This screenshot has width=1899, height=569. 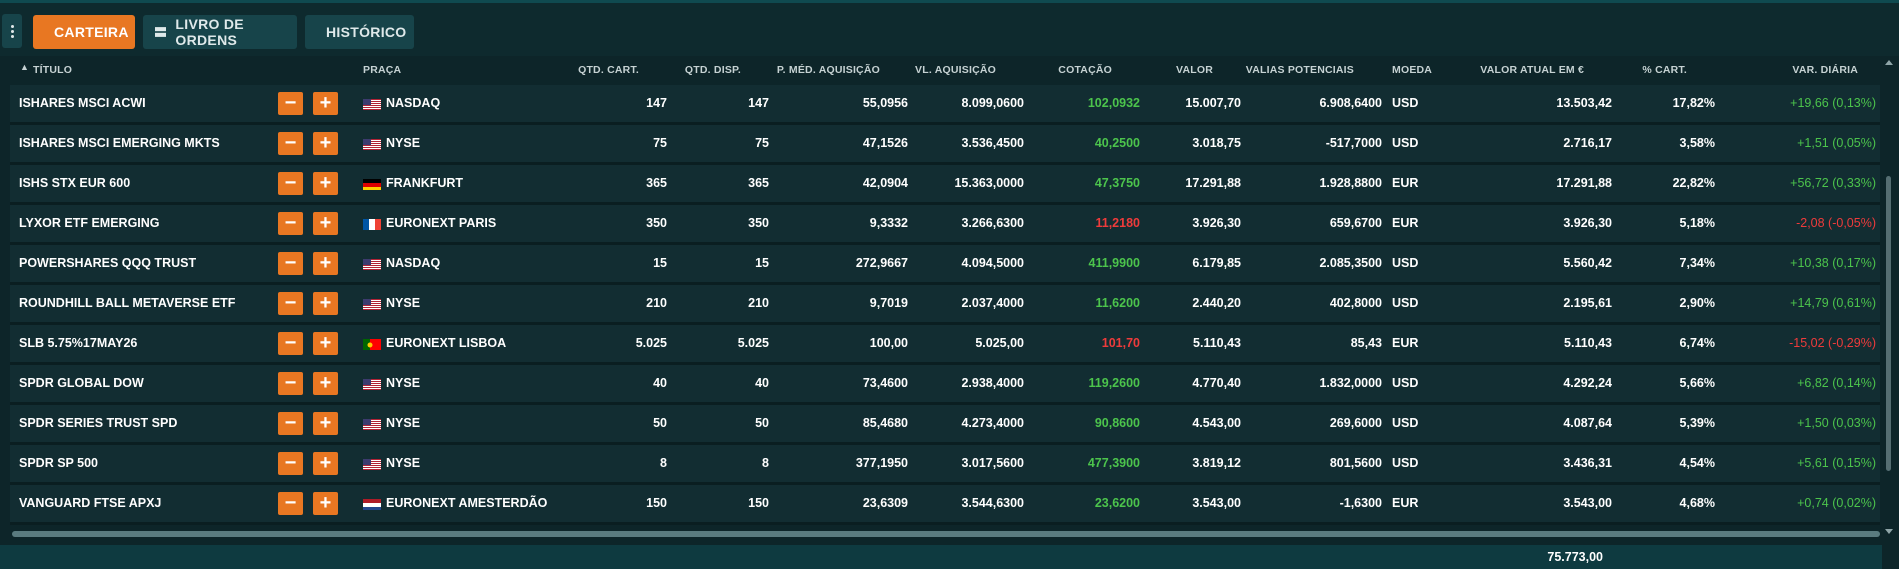 I want to click on col-titulo: TÍTULO, so click(x=52, y=70).